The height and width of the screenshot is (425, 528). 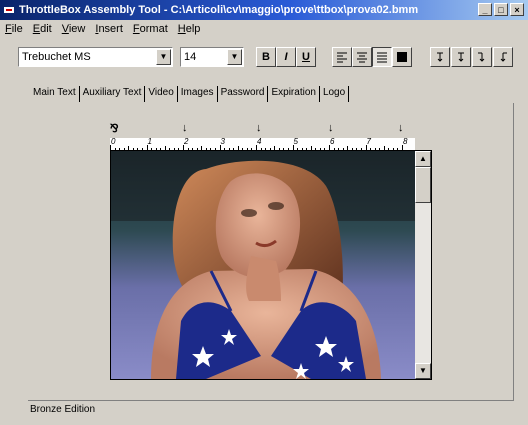 What do you see at coordinates (335, 94) in the screenshot?
I see `tab-logo: Logo` at bounding box center [335, 94].